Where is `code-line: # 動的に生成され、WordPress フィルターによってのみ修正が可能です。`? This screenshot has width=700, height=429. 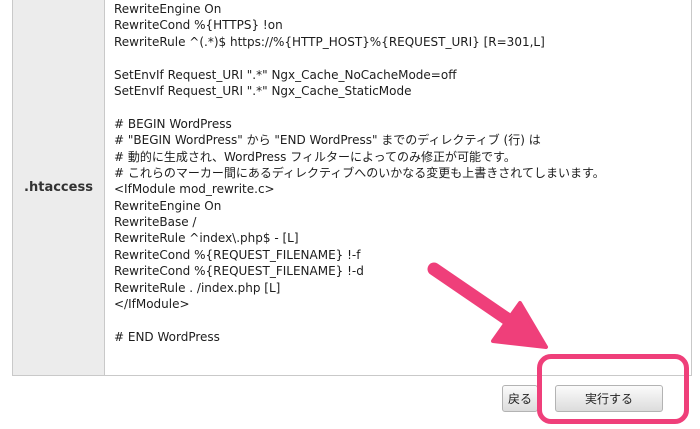 code-line: # 動的に生成され、WordPress フィルターによってのみ修正が可能です。 is located at coordinates (315, 156).